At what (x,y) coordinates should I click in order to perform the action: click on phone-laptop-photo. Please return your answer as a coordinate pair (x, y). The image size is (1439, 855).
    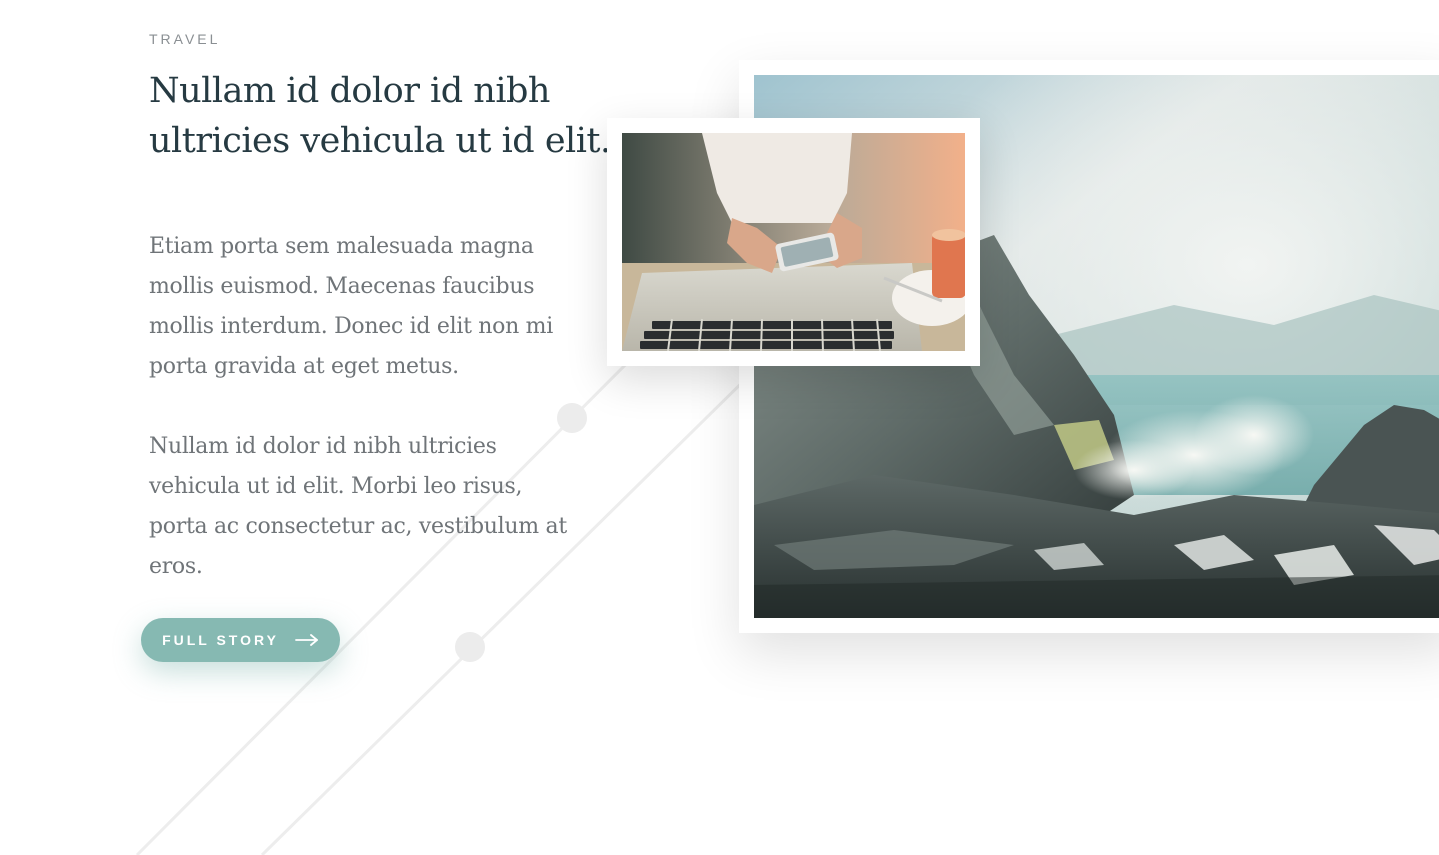
    Looking at the image, I should click on (793, 242).